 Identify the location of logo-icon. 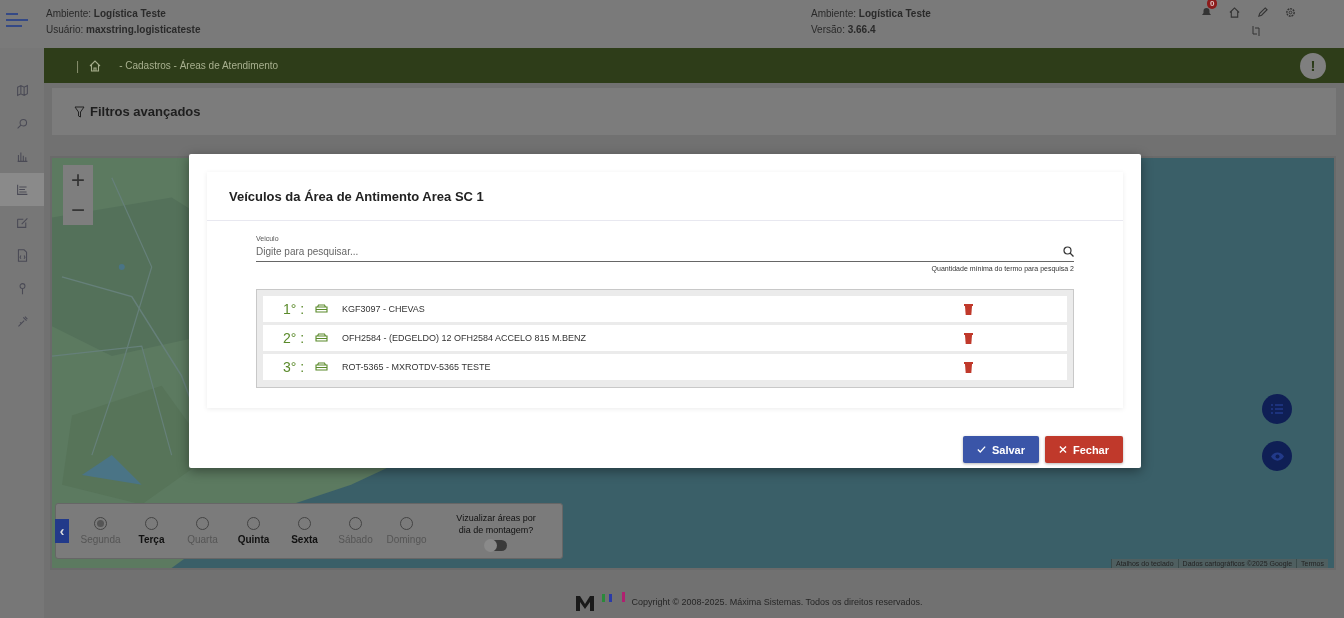
(601, 602).